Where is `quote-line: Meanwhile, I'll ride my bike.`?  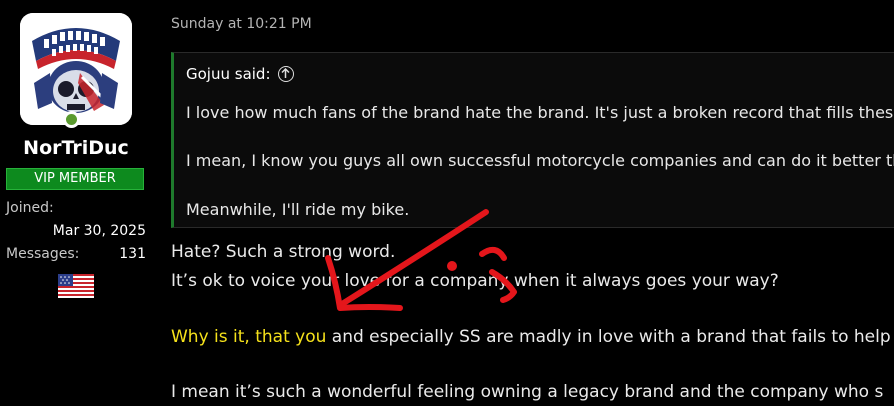
quote-line: Meanwhile, I'll ride my bike. is located at coordinates (298, 209).